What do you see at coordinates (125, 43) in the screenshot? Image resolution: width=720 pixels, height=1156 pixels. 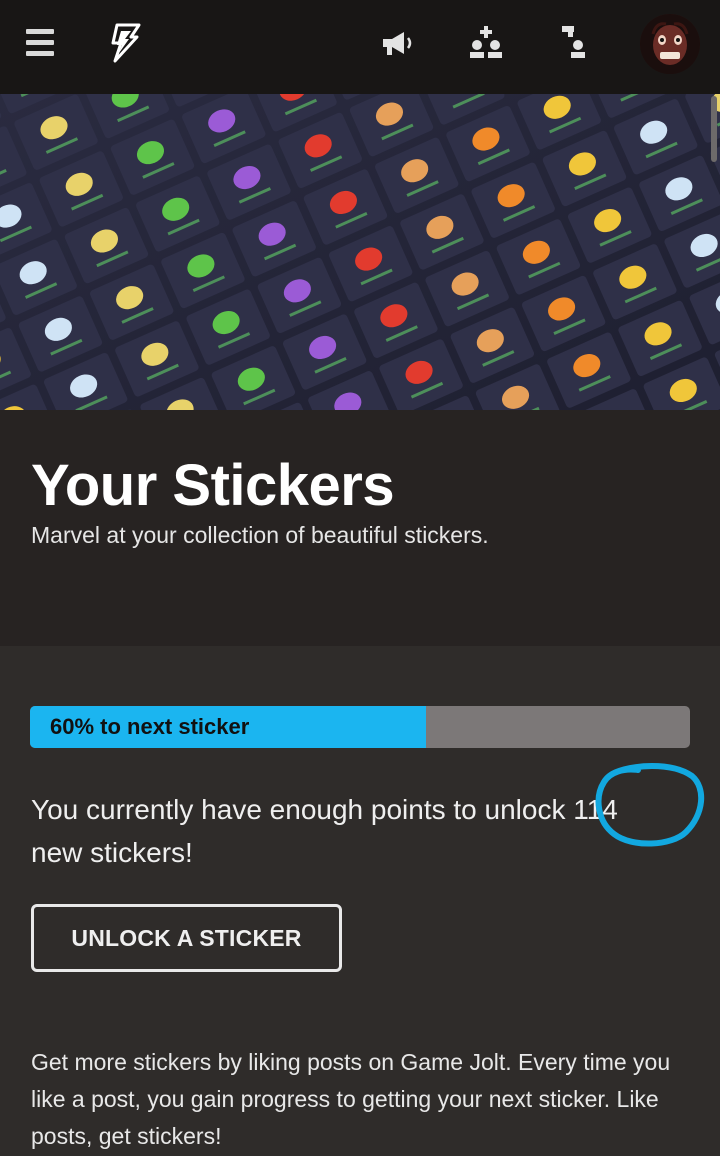 I see `game-jolt-logo-icon` at bounding box center [125, 43].